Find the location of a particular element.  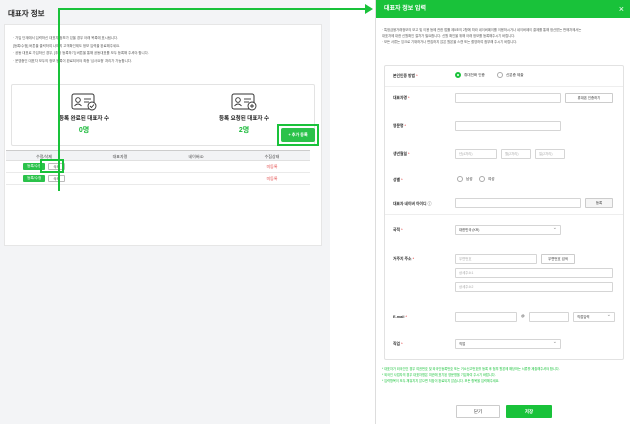

radio-label: 남성 is located at coordinates (469, 179).